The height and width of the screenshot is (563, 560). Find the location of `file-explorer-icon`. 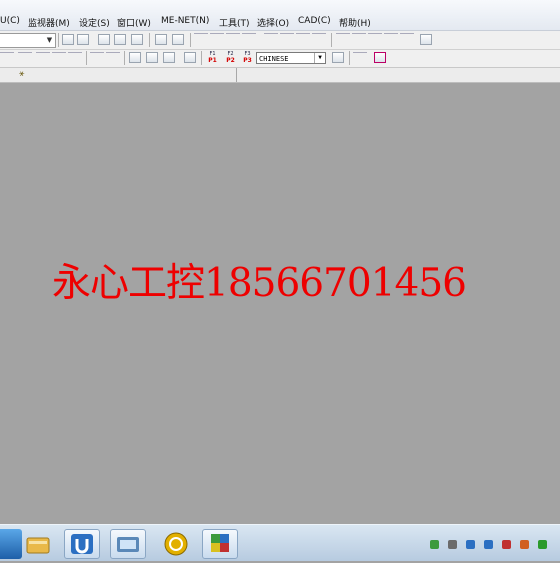

file-explorer-icon is located at coordinates (38, 545).